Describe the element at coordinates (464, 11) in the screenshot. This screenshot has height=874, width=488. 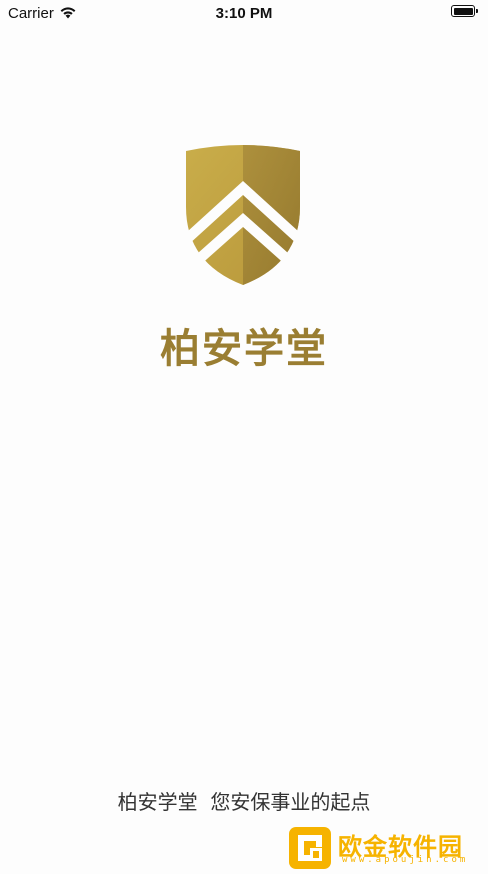
I see `battery-icon` at that location.